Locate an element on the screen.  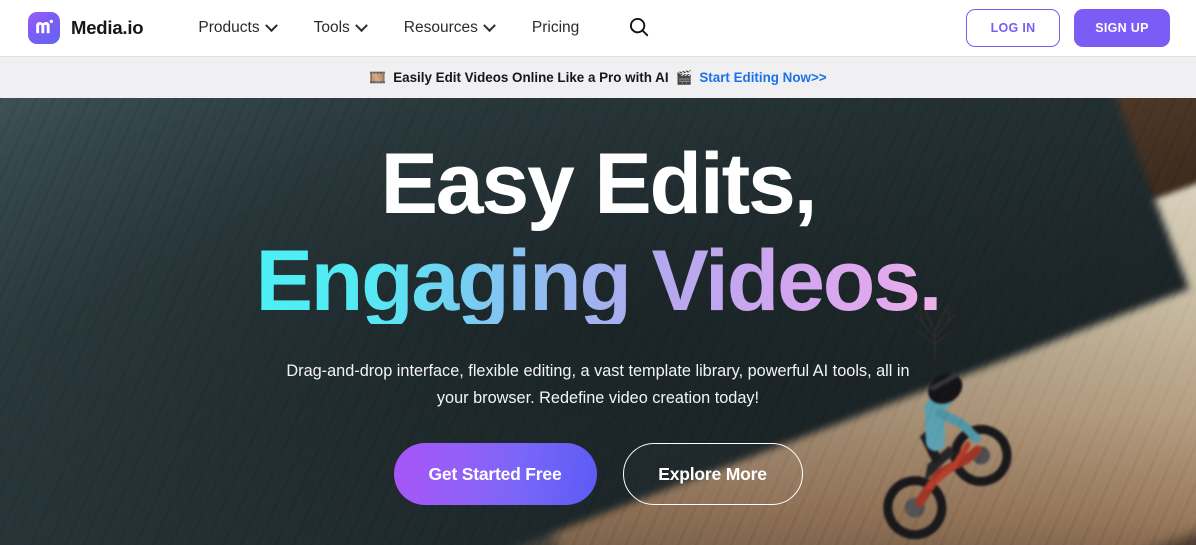
signup-button: SIGN UP is located at coordinates (1122, 28).